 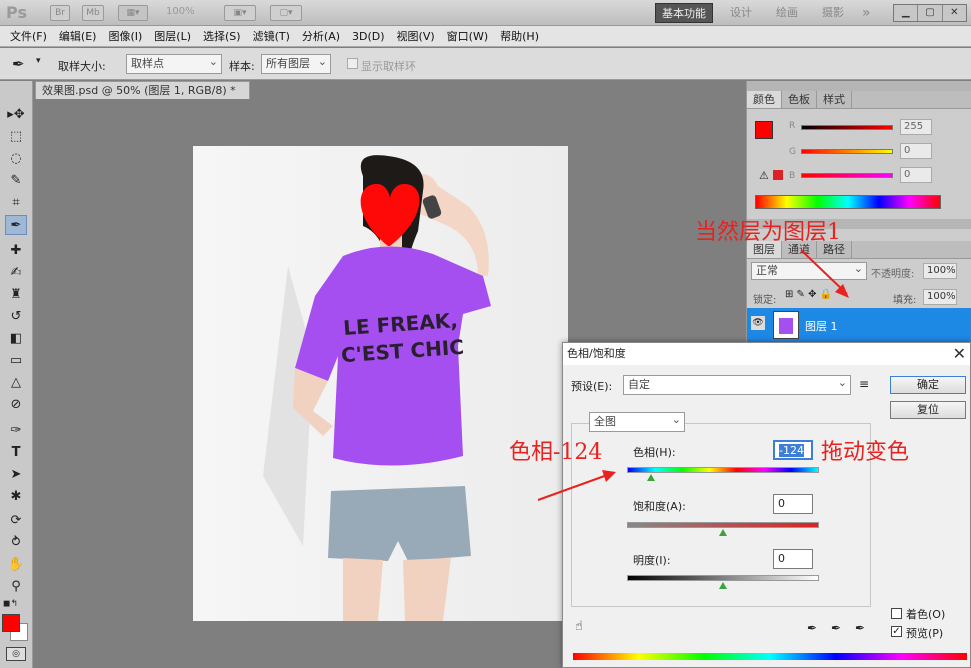 I want to click on hue-slider, so click(x=723, y=470).